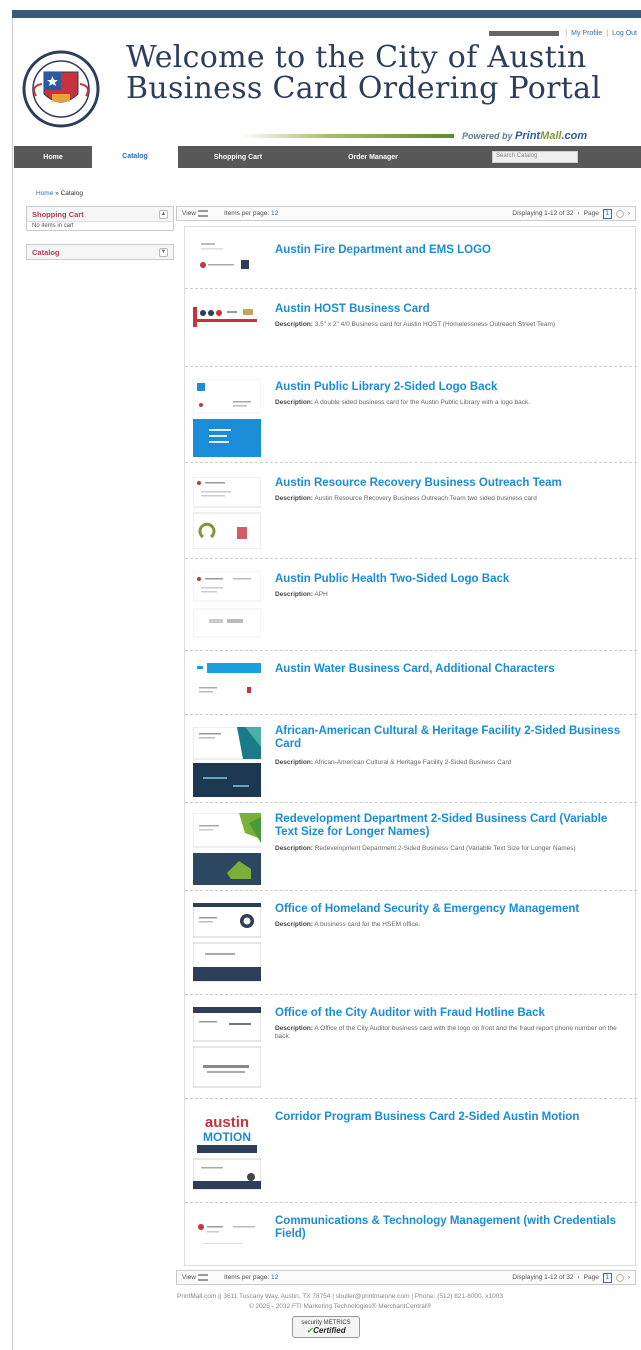  What do you see at coordinates (163, 214) in the screenshot?
I see `chevron-up-icon: ▲` at bounding box center [163, 214].